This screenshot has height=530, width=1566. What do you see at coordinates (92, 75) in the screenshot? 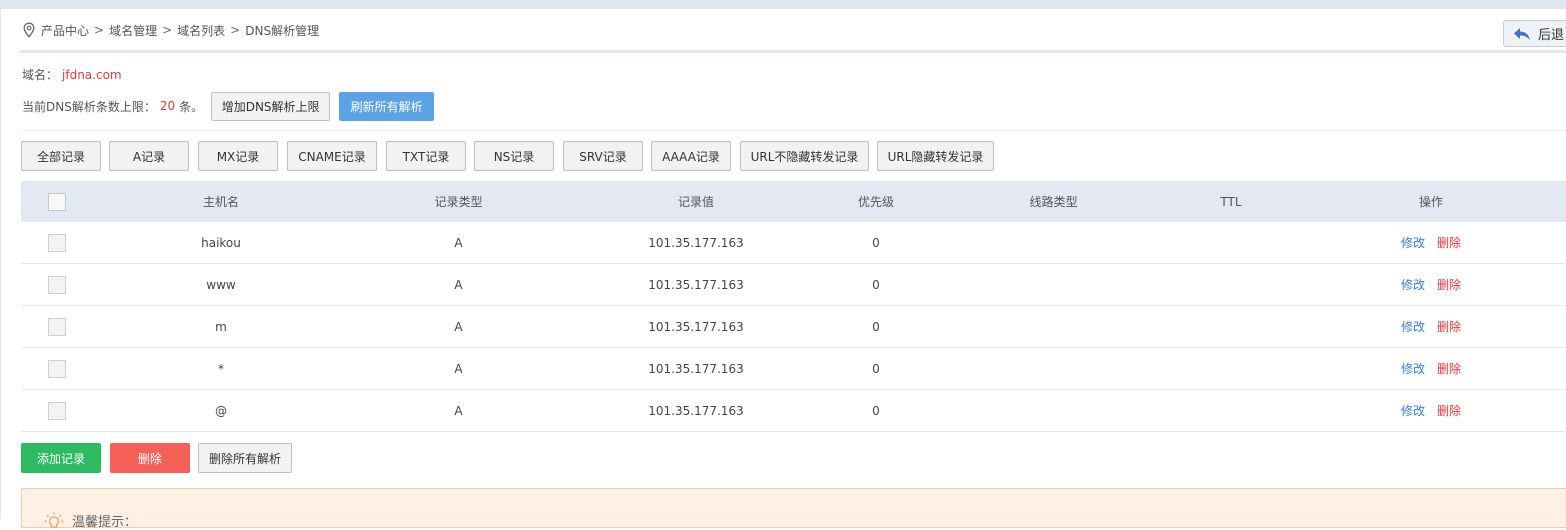
I see `domain-value: jfdna.com` at bounding box center [92, 75].